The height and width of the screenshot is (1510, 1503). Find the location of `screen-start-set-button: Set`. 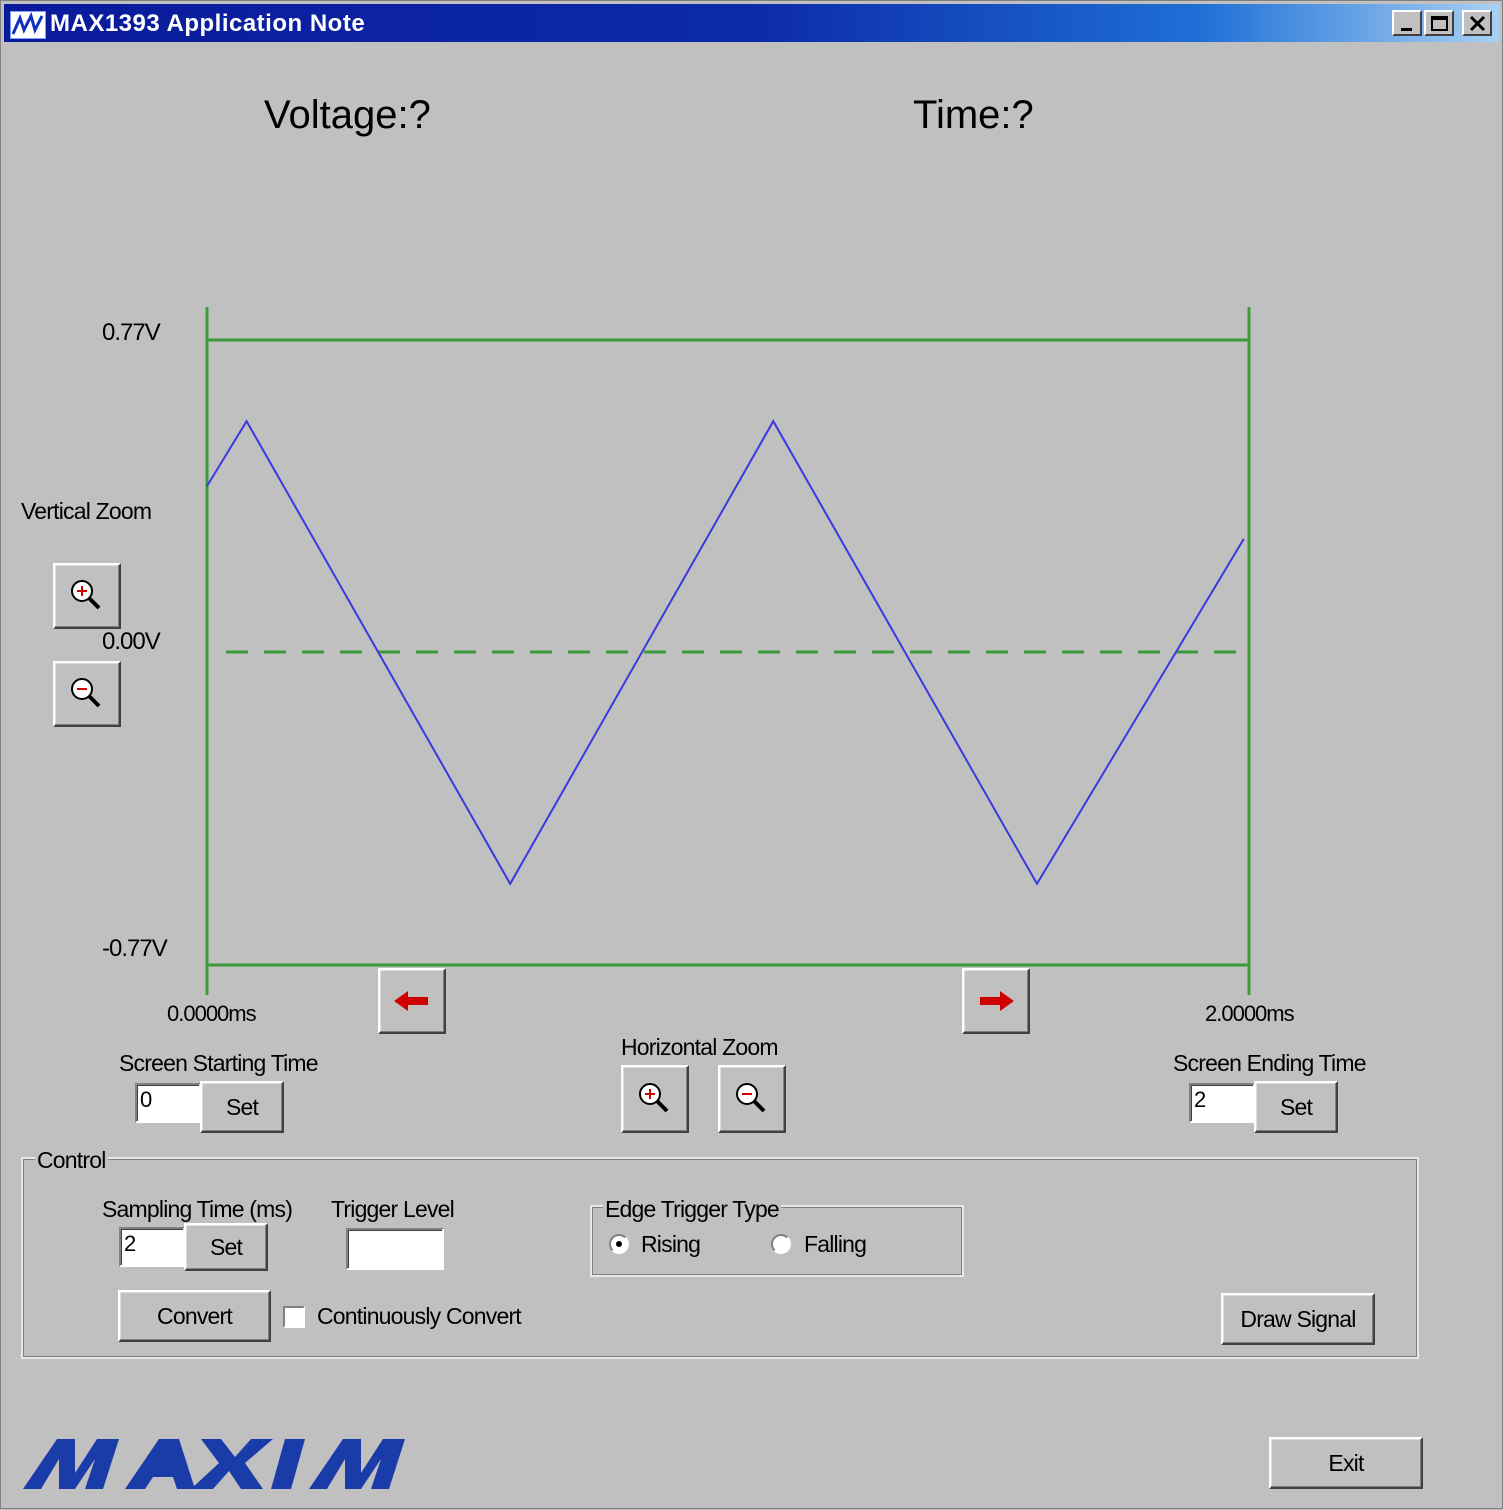

screen-start-set-button: Set is located at coordinates (242, 1107).